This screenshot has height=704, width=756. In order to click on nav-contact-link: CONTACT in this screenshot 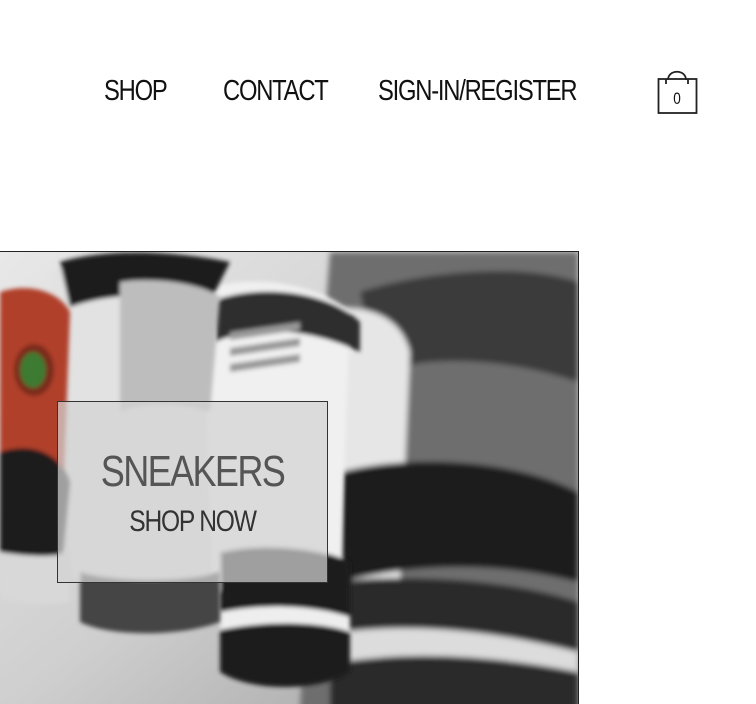, I will do `click(276, 91)`.